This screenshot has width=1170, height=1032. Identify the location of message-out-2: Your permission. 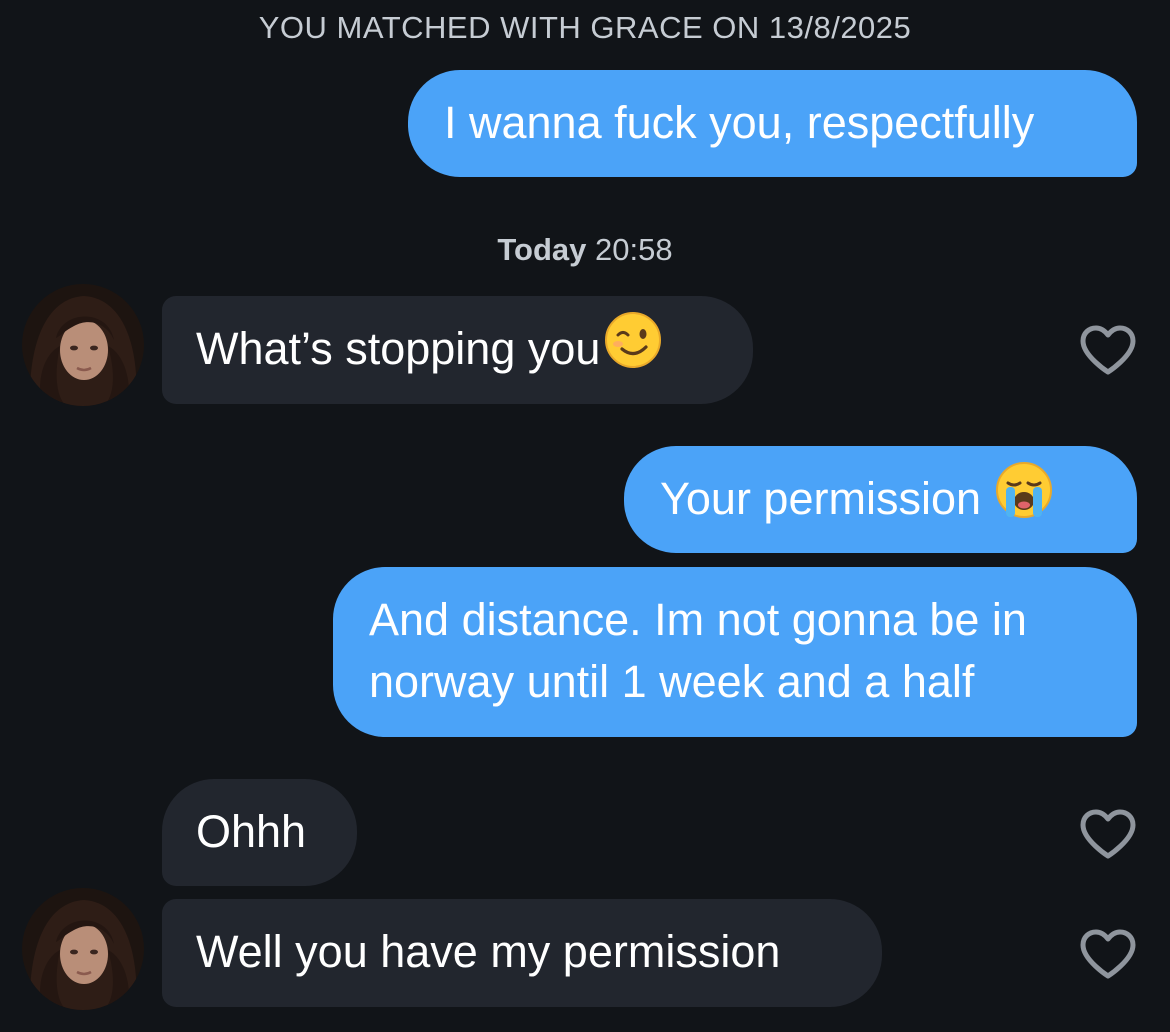
(880, 499).